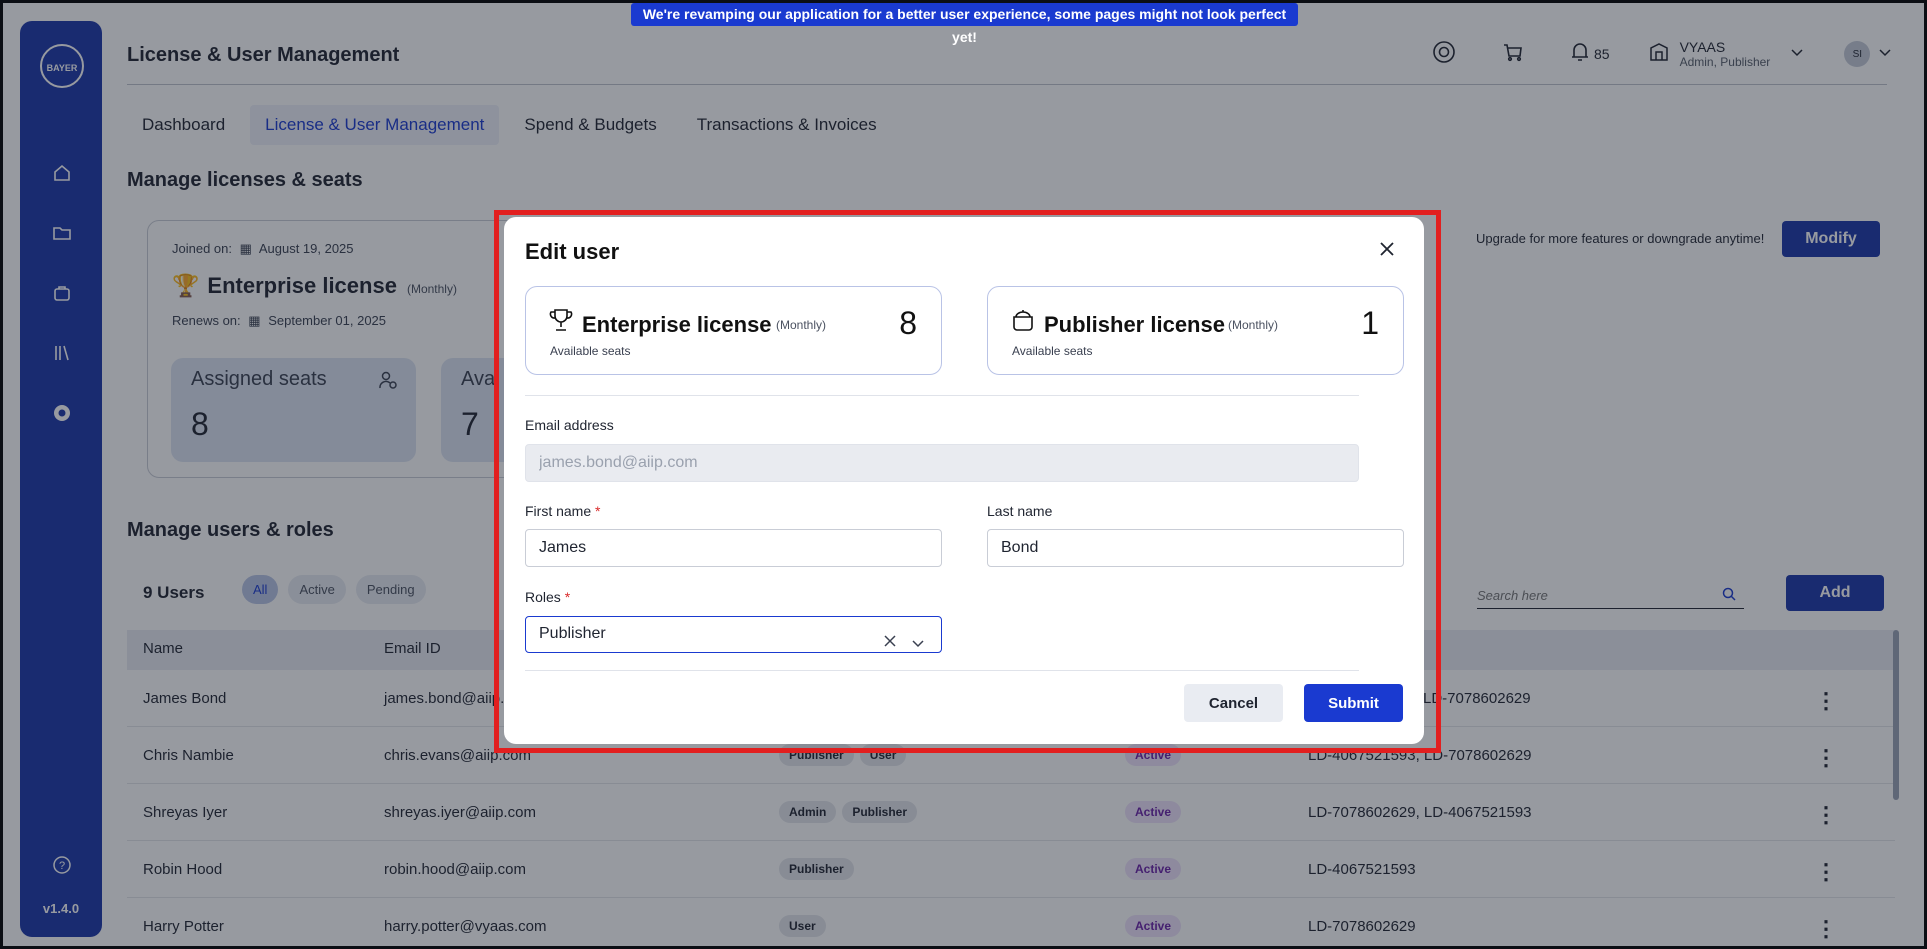 This screenshot has height=949, width=1927. What do you see at coordinates (572, 633) in the screenshot?
I see `roles-selected-value: Publisher` at bounding box center [572, 633].